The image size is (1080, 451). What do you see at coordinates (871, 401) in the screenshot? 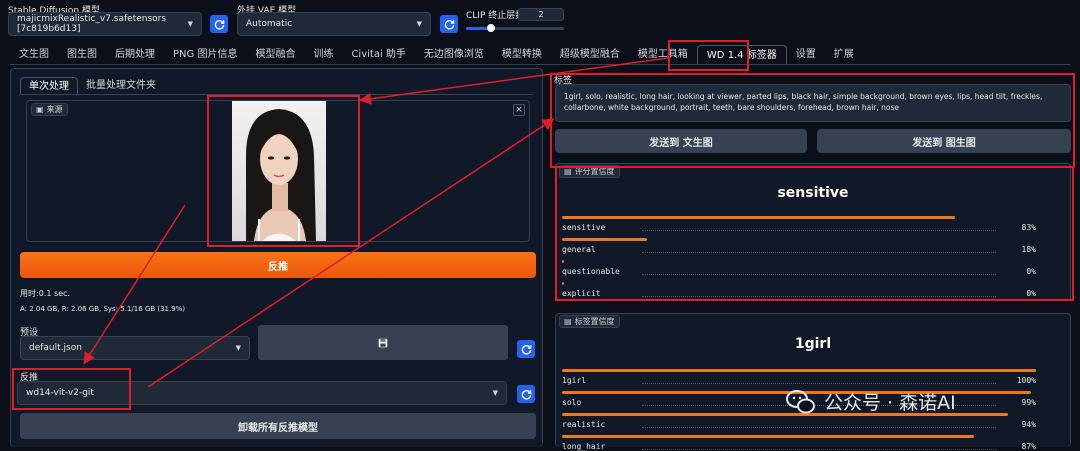
I see `watermark: 公众号 · 森诺AI` at bounding box center [871, 401].